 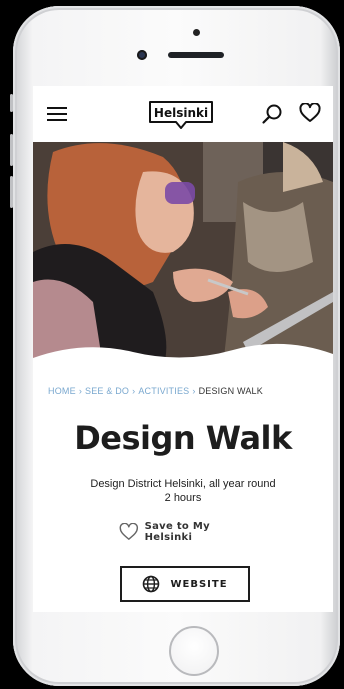 What do you see at coordinates (196, 32) in the screenshot?
I see `proximity-sensor` at bounding box center [196, 32].